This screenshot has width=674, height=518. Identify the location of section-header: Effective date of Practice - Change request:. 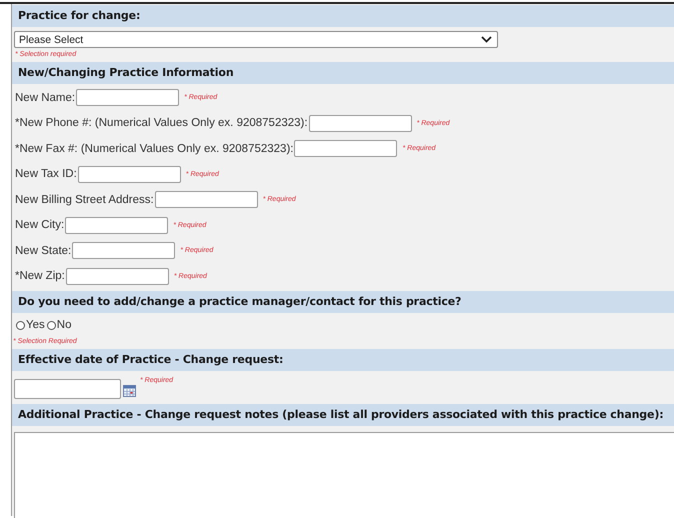
(343, 360).